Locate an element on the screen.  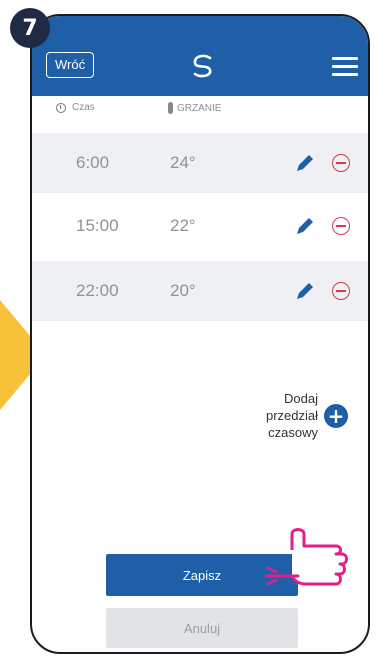
plus-circle-icon: + is located at coordinates (336, 415).